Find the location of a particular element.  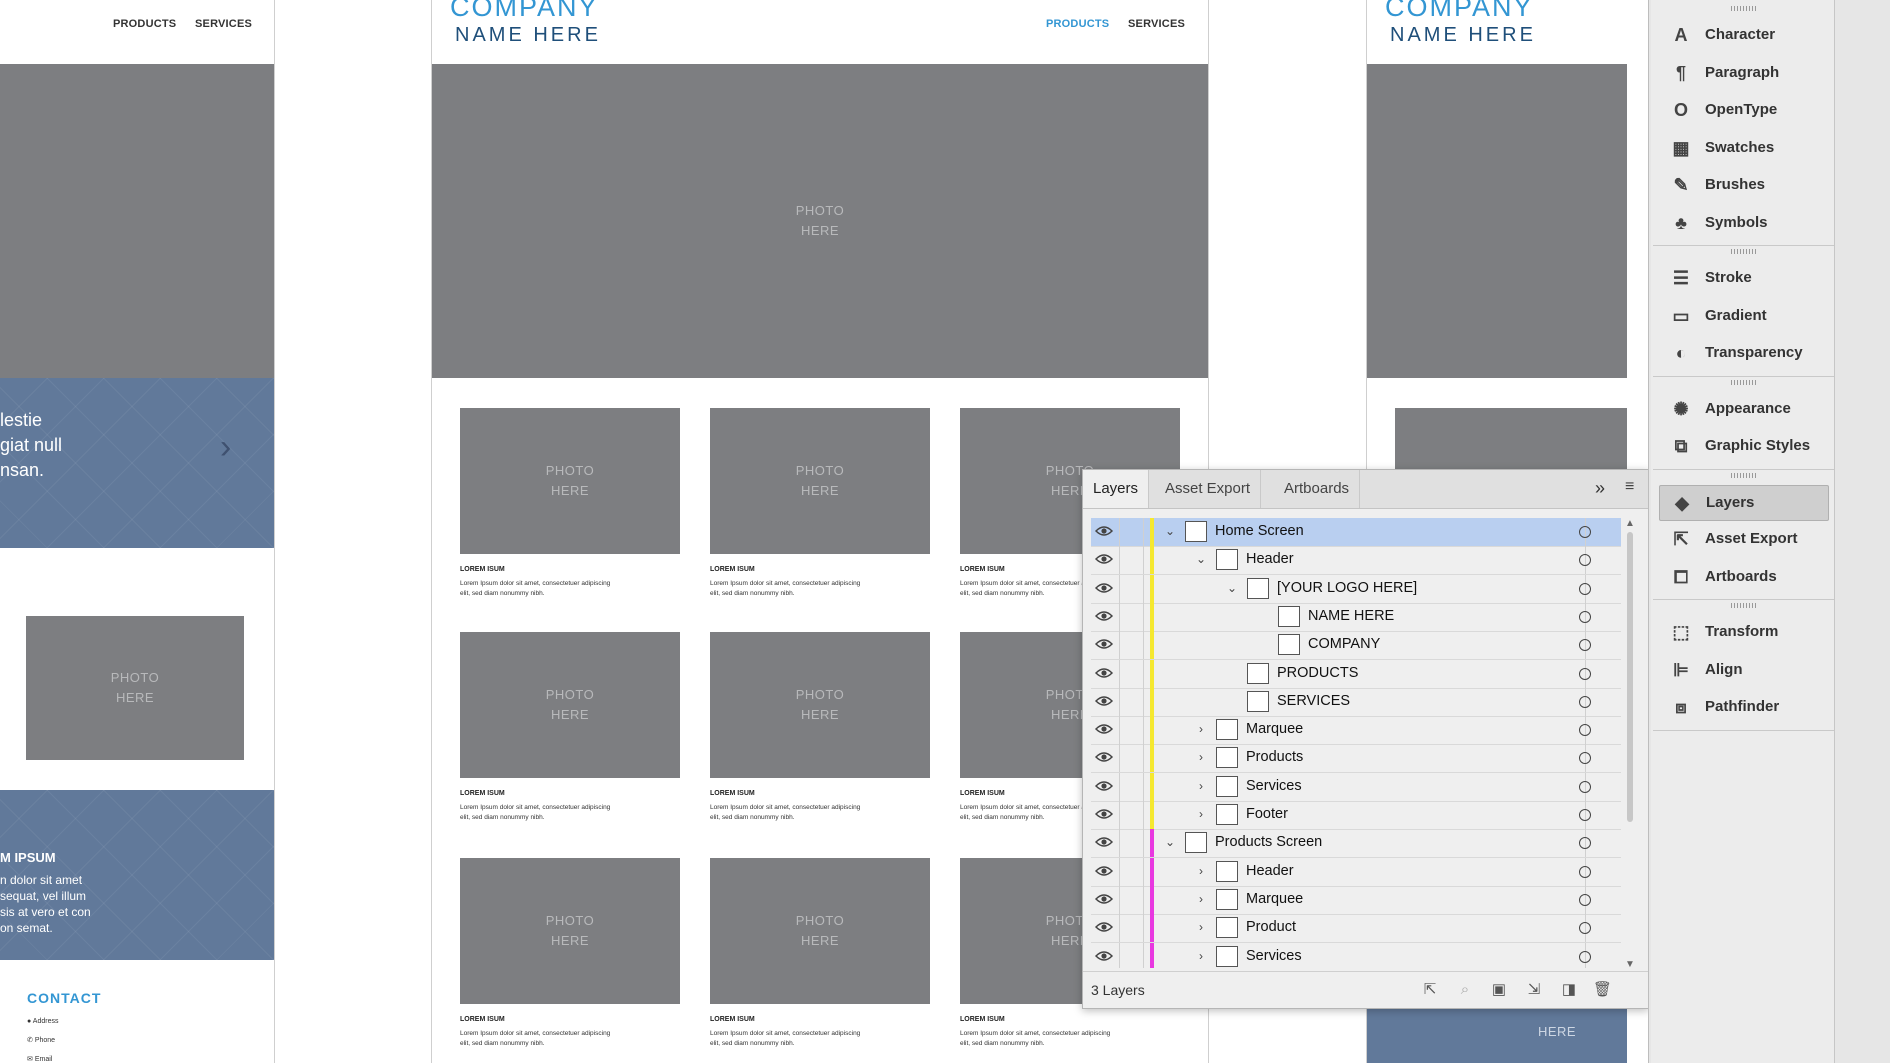

layer-row: SERVICES is located at coordinates (1356, 702).